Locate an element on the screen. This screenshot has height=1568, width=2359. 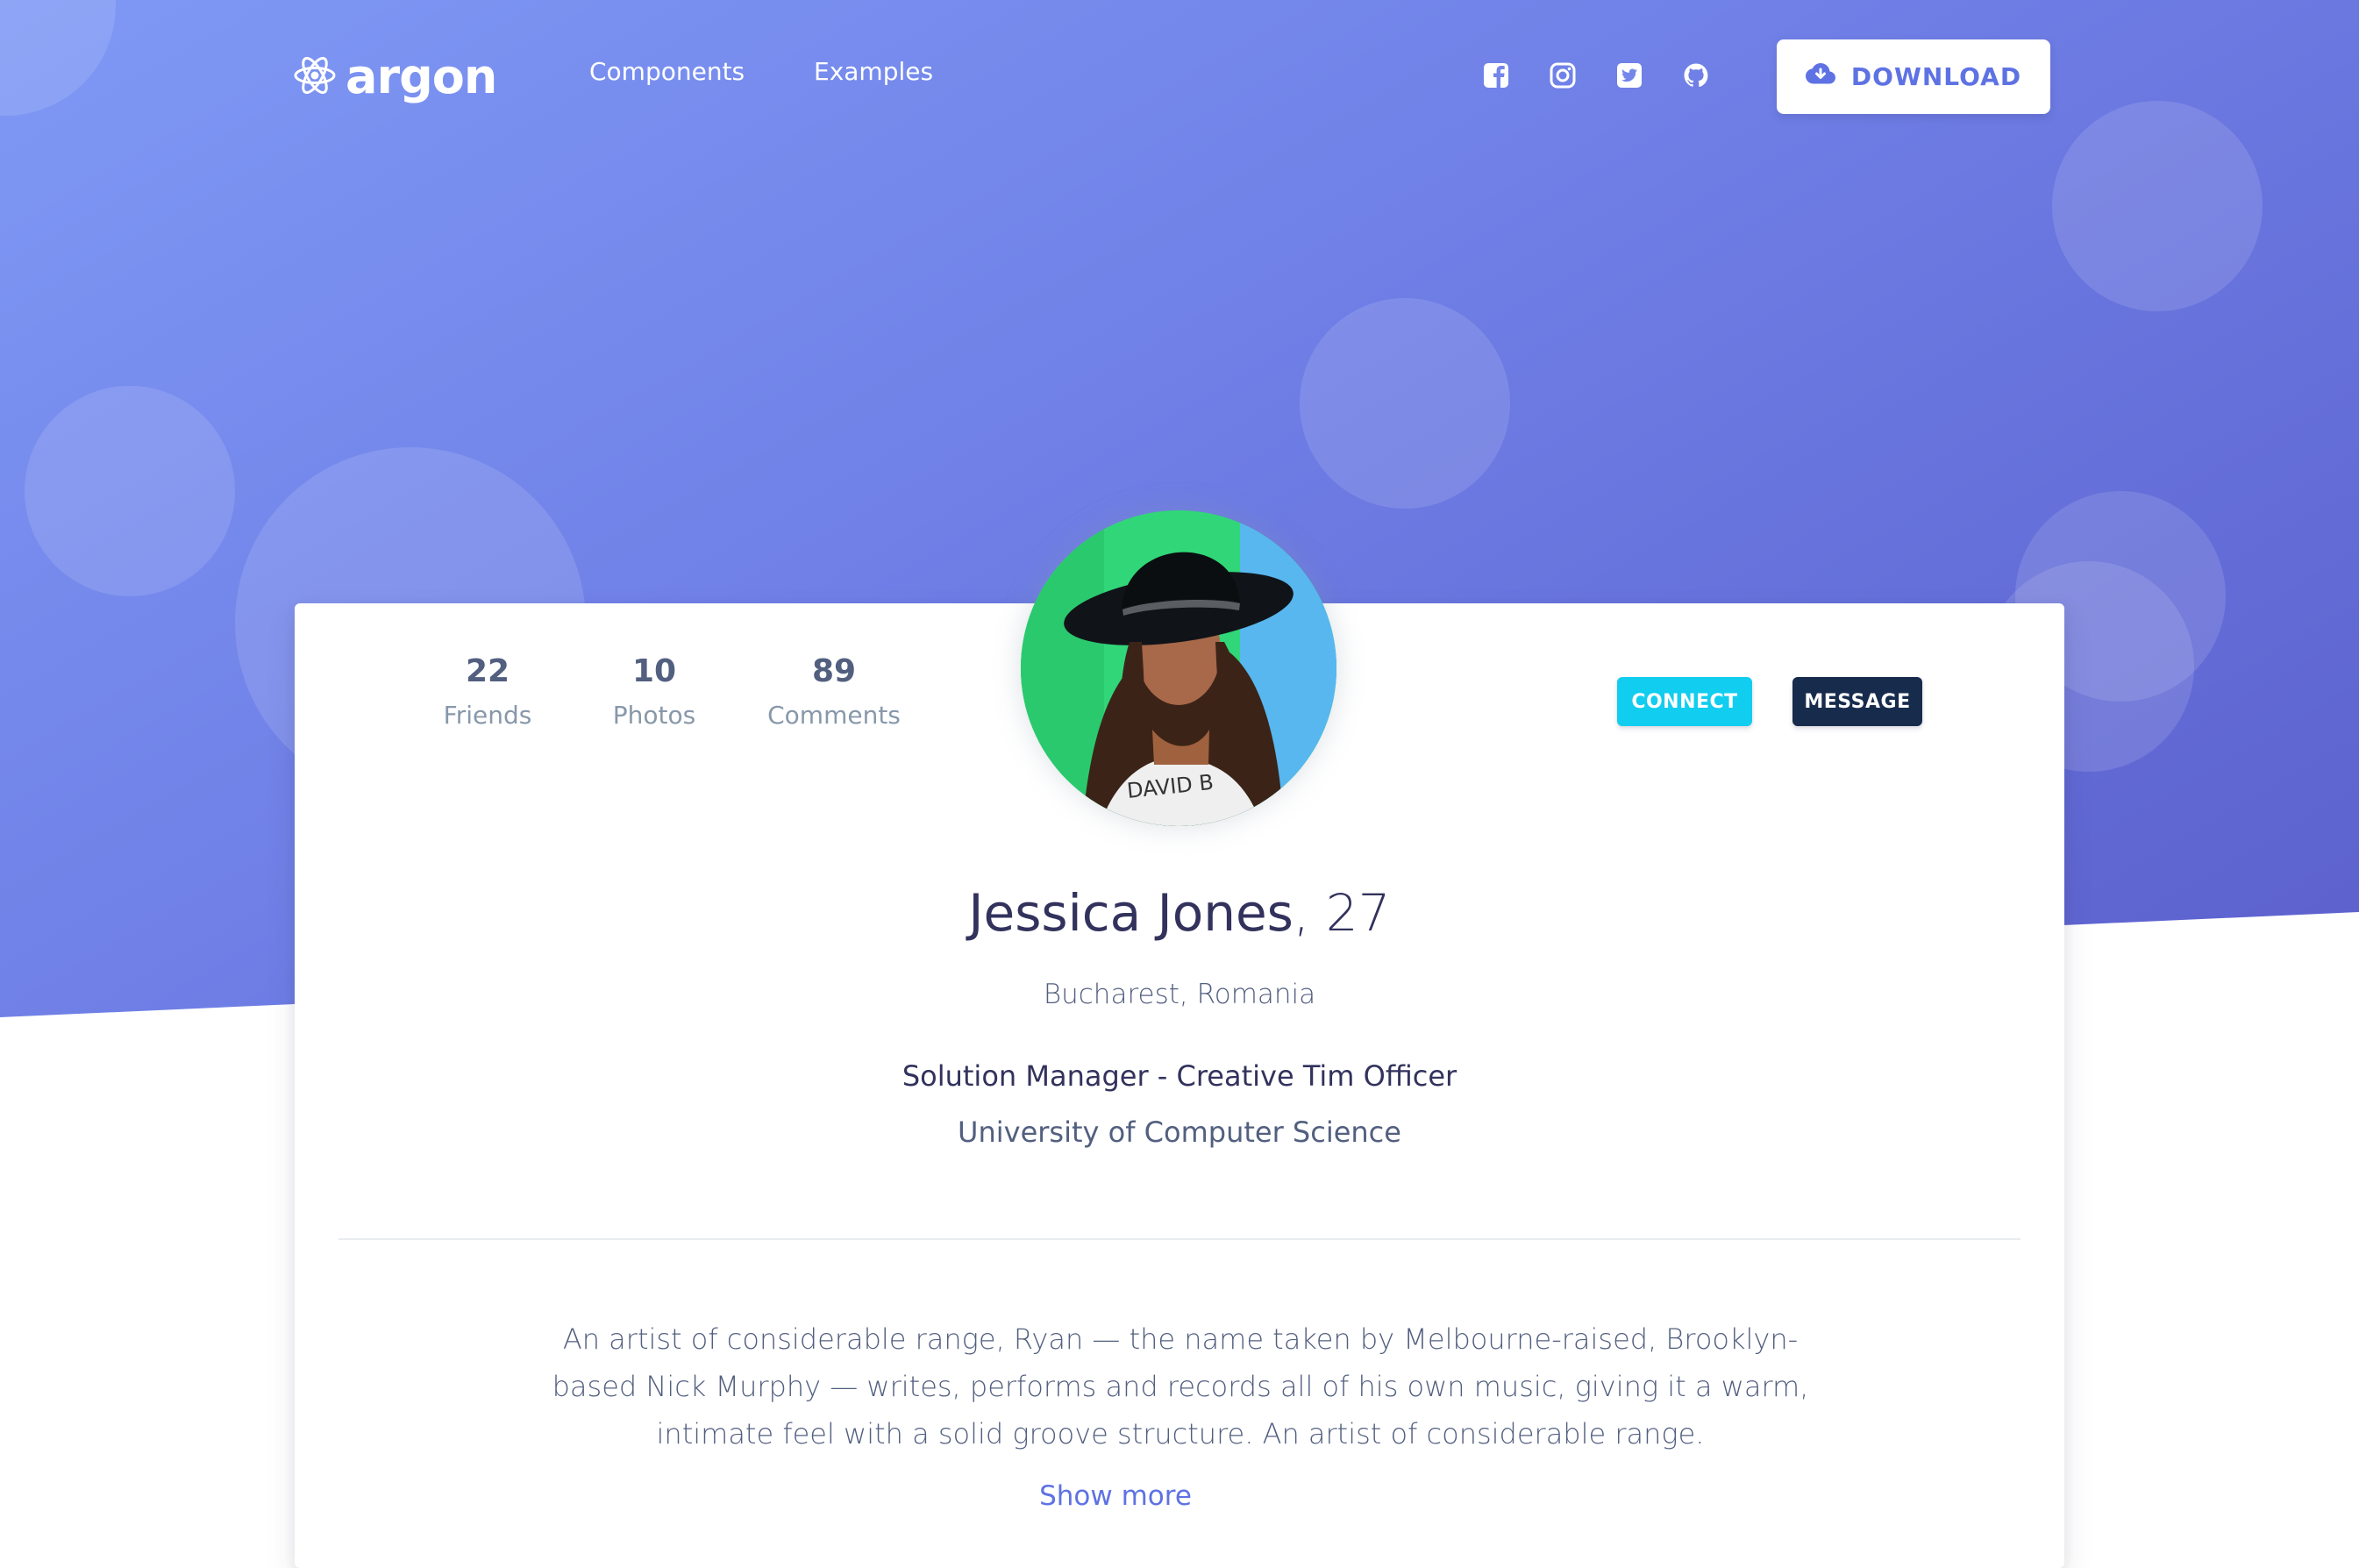
profile-age: , 27 is located at coordinates (1342, 913).